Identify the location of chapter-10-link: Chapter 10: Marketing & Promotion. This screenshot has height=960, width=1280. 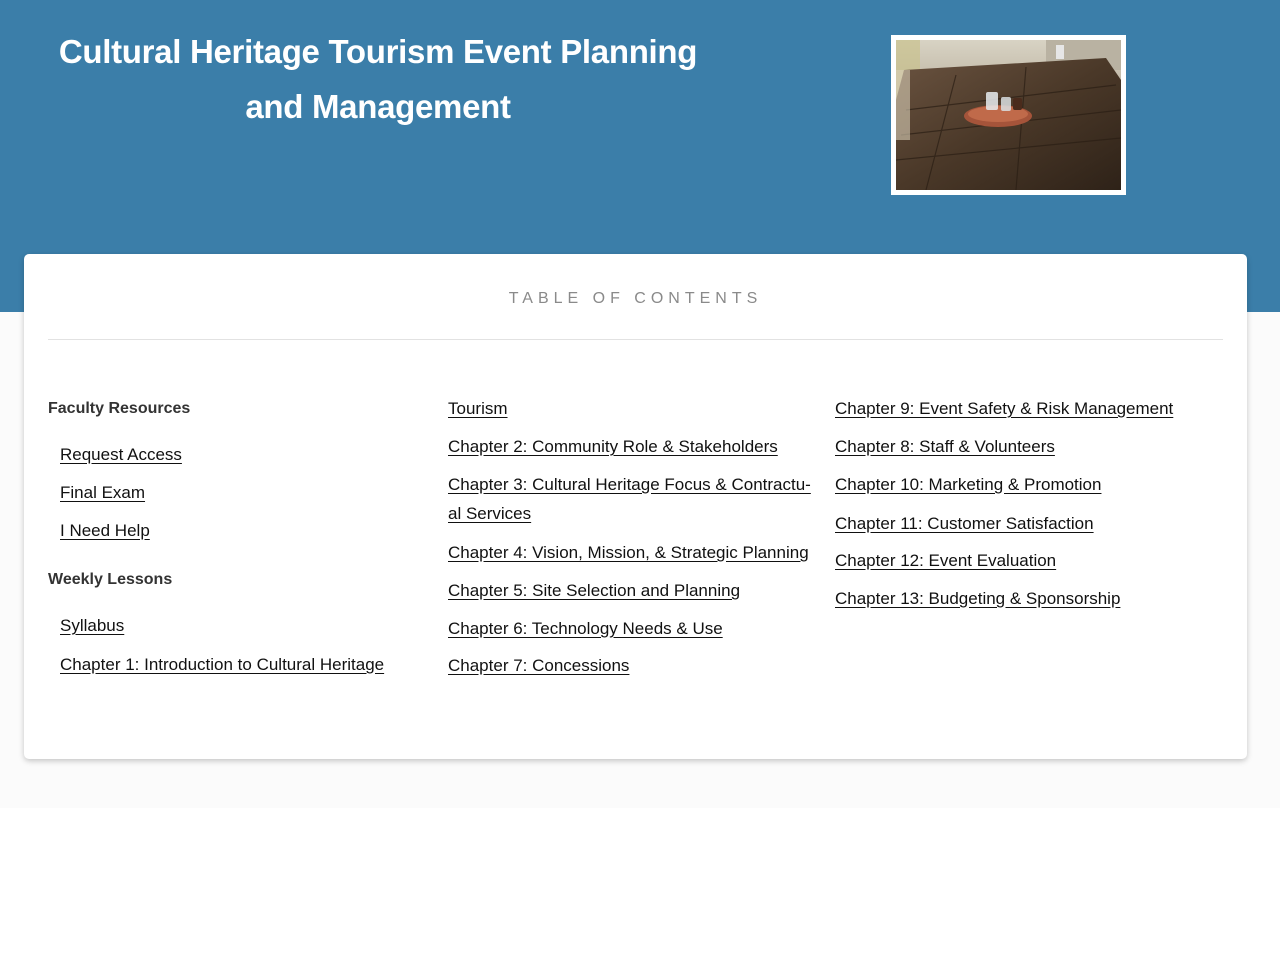
(968, 485).